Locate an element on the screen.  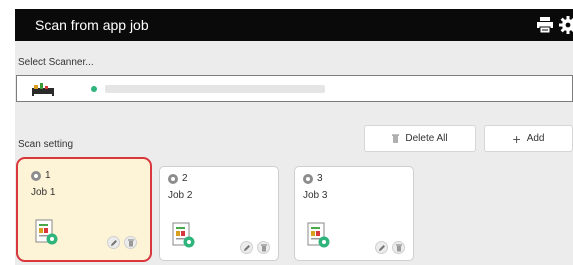
printer-icon is located at coordinates (545, 25).